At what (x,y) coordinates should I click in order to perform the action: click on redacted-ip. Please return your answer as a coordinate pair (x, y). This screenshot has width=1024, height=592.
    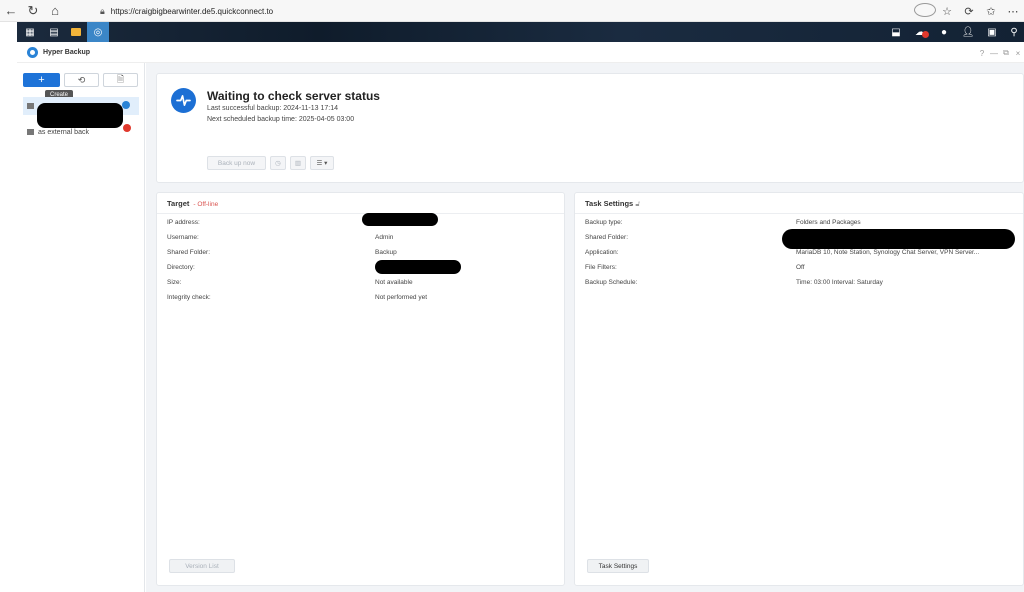
    Looking at the image, I should click on (400, 219).